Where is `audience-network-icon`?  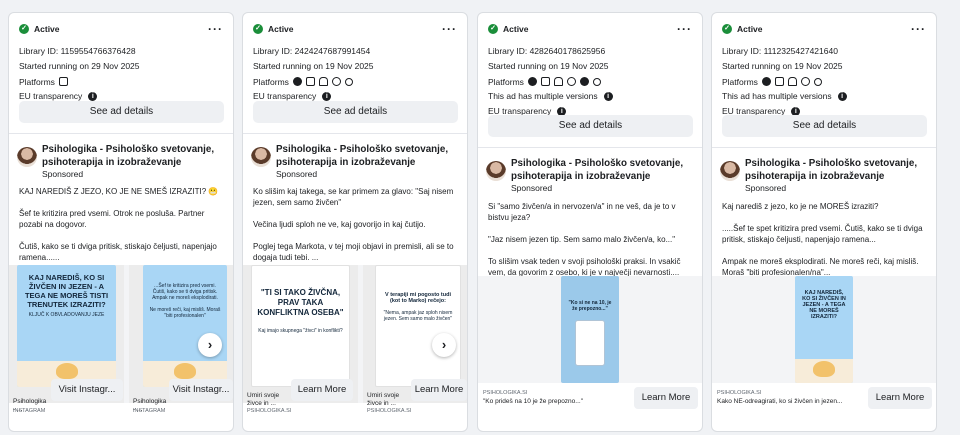
audience-network-icon is located at coordinates (792, 81).